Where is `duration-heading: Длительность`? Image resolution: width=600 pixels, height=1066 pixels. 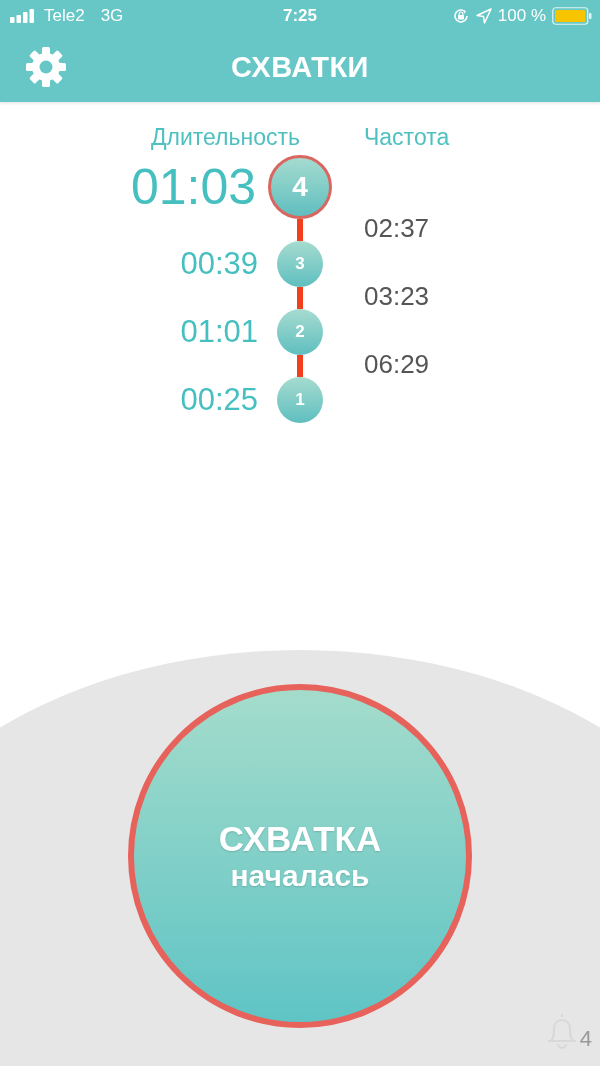 duration-heading: Длительность is located at coordinates (225, 137).